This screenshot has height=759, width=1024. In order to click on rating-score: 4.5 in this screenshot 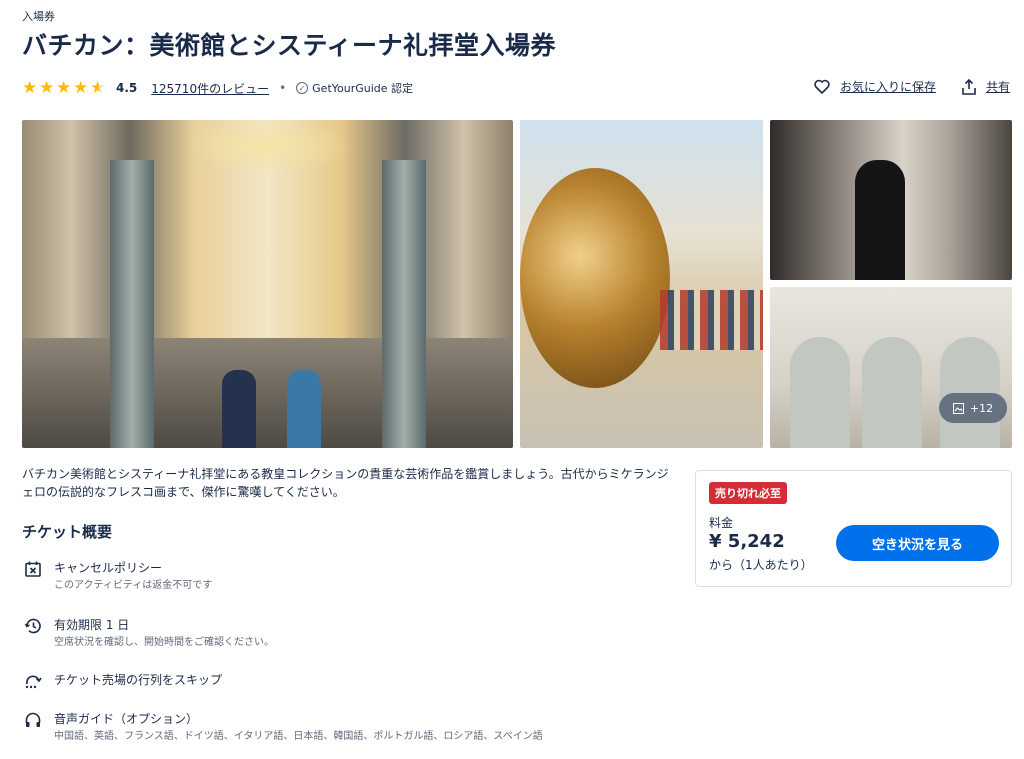, I will do `click(127, 88)`.